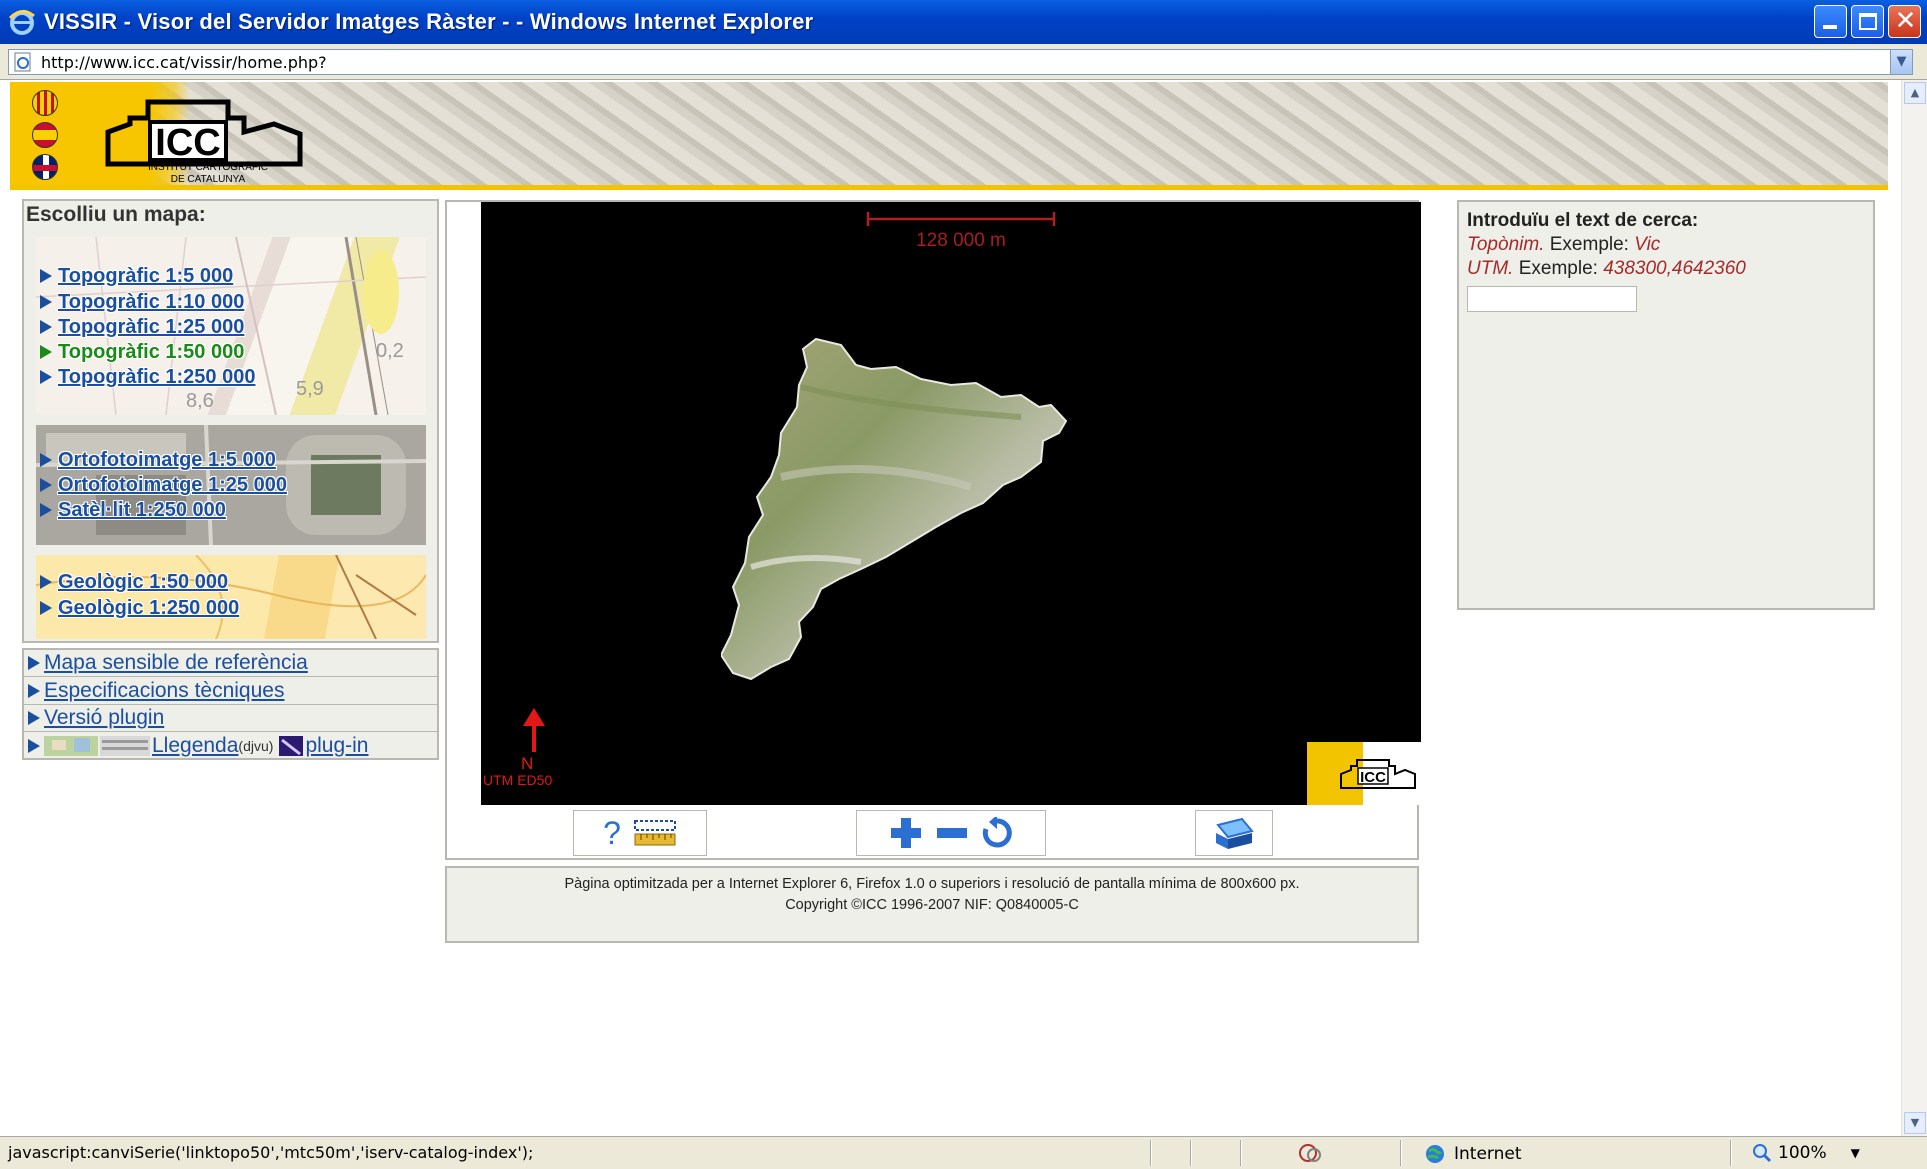  I want to click on utm-example-line: UTM. Exemple: 438300,4642360, so click(1666, 269).